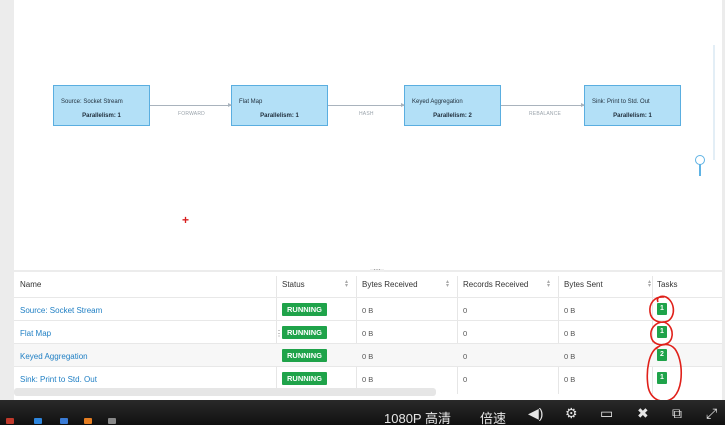 The width and height of the screenshot is (725, 425). I want to click on header-tasks: Tasks, so click(667, 284).